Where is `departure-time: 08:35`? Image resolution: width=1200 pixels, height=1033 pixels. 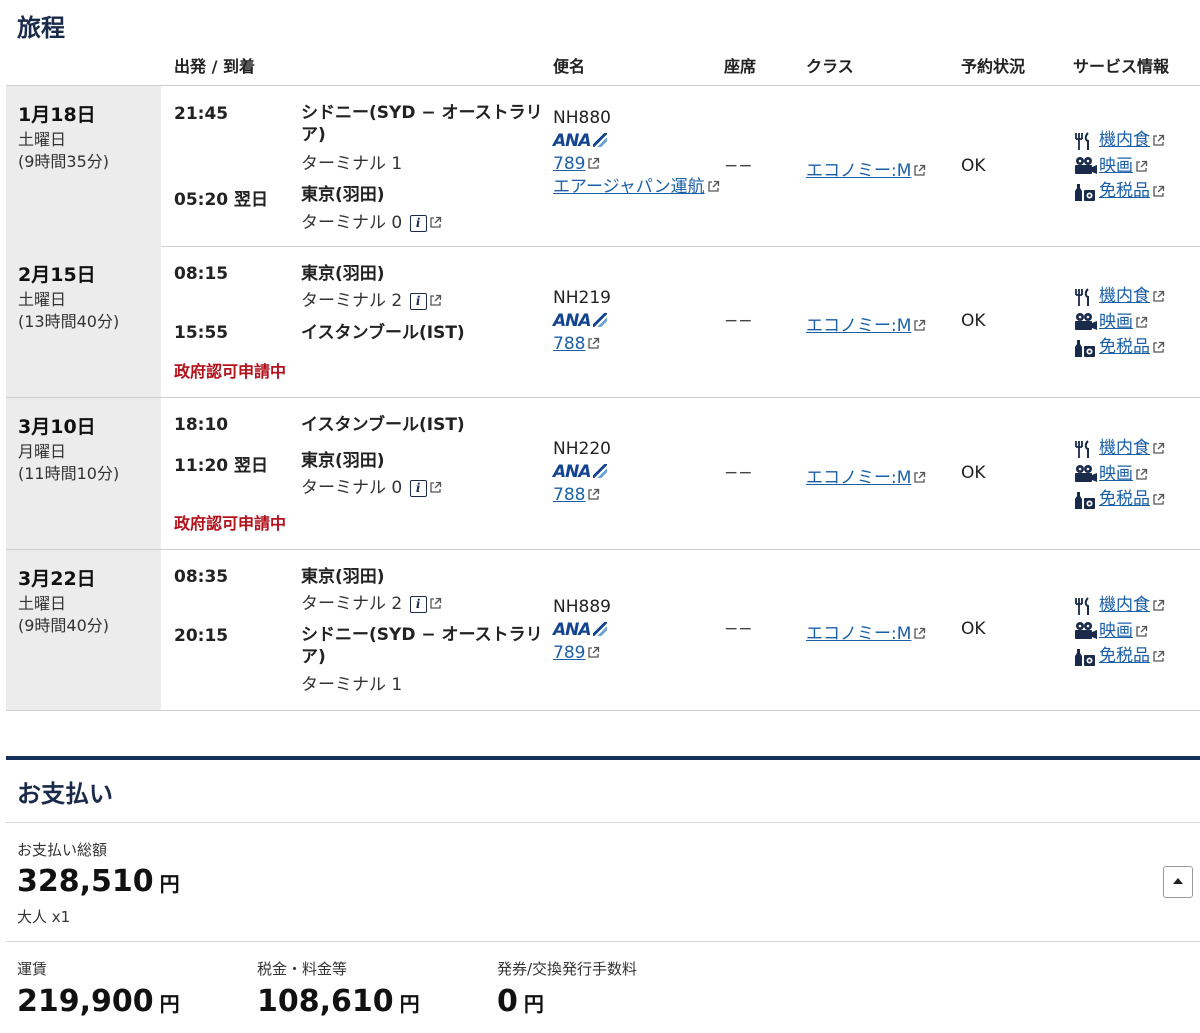
departure-time: 08:35 is located at coordinates (201, 577).